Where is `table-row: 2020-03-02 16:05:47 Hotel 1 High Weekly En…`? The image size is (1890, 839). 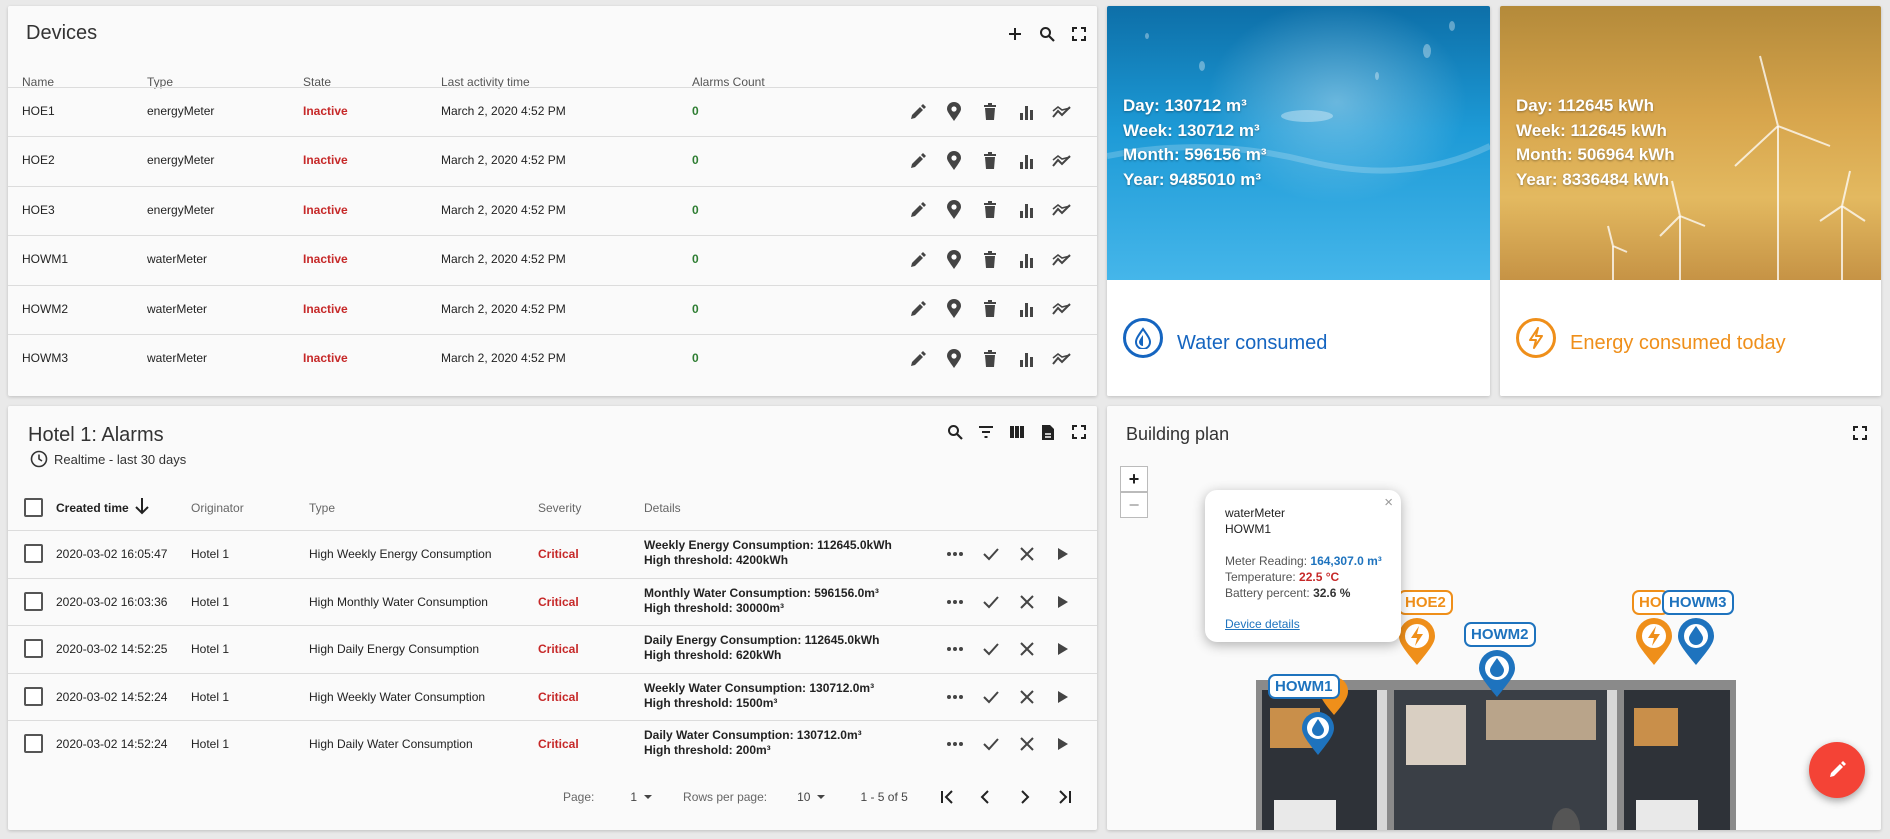
table-row: 2020-03-02 16:05:47 Hotel 1 High Weekly En… is located at coordinates (552, 553).